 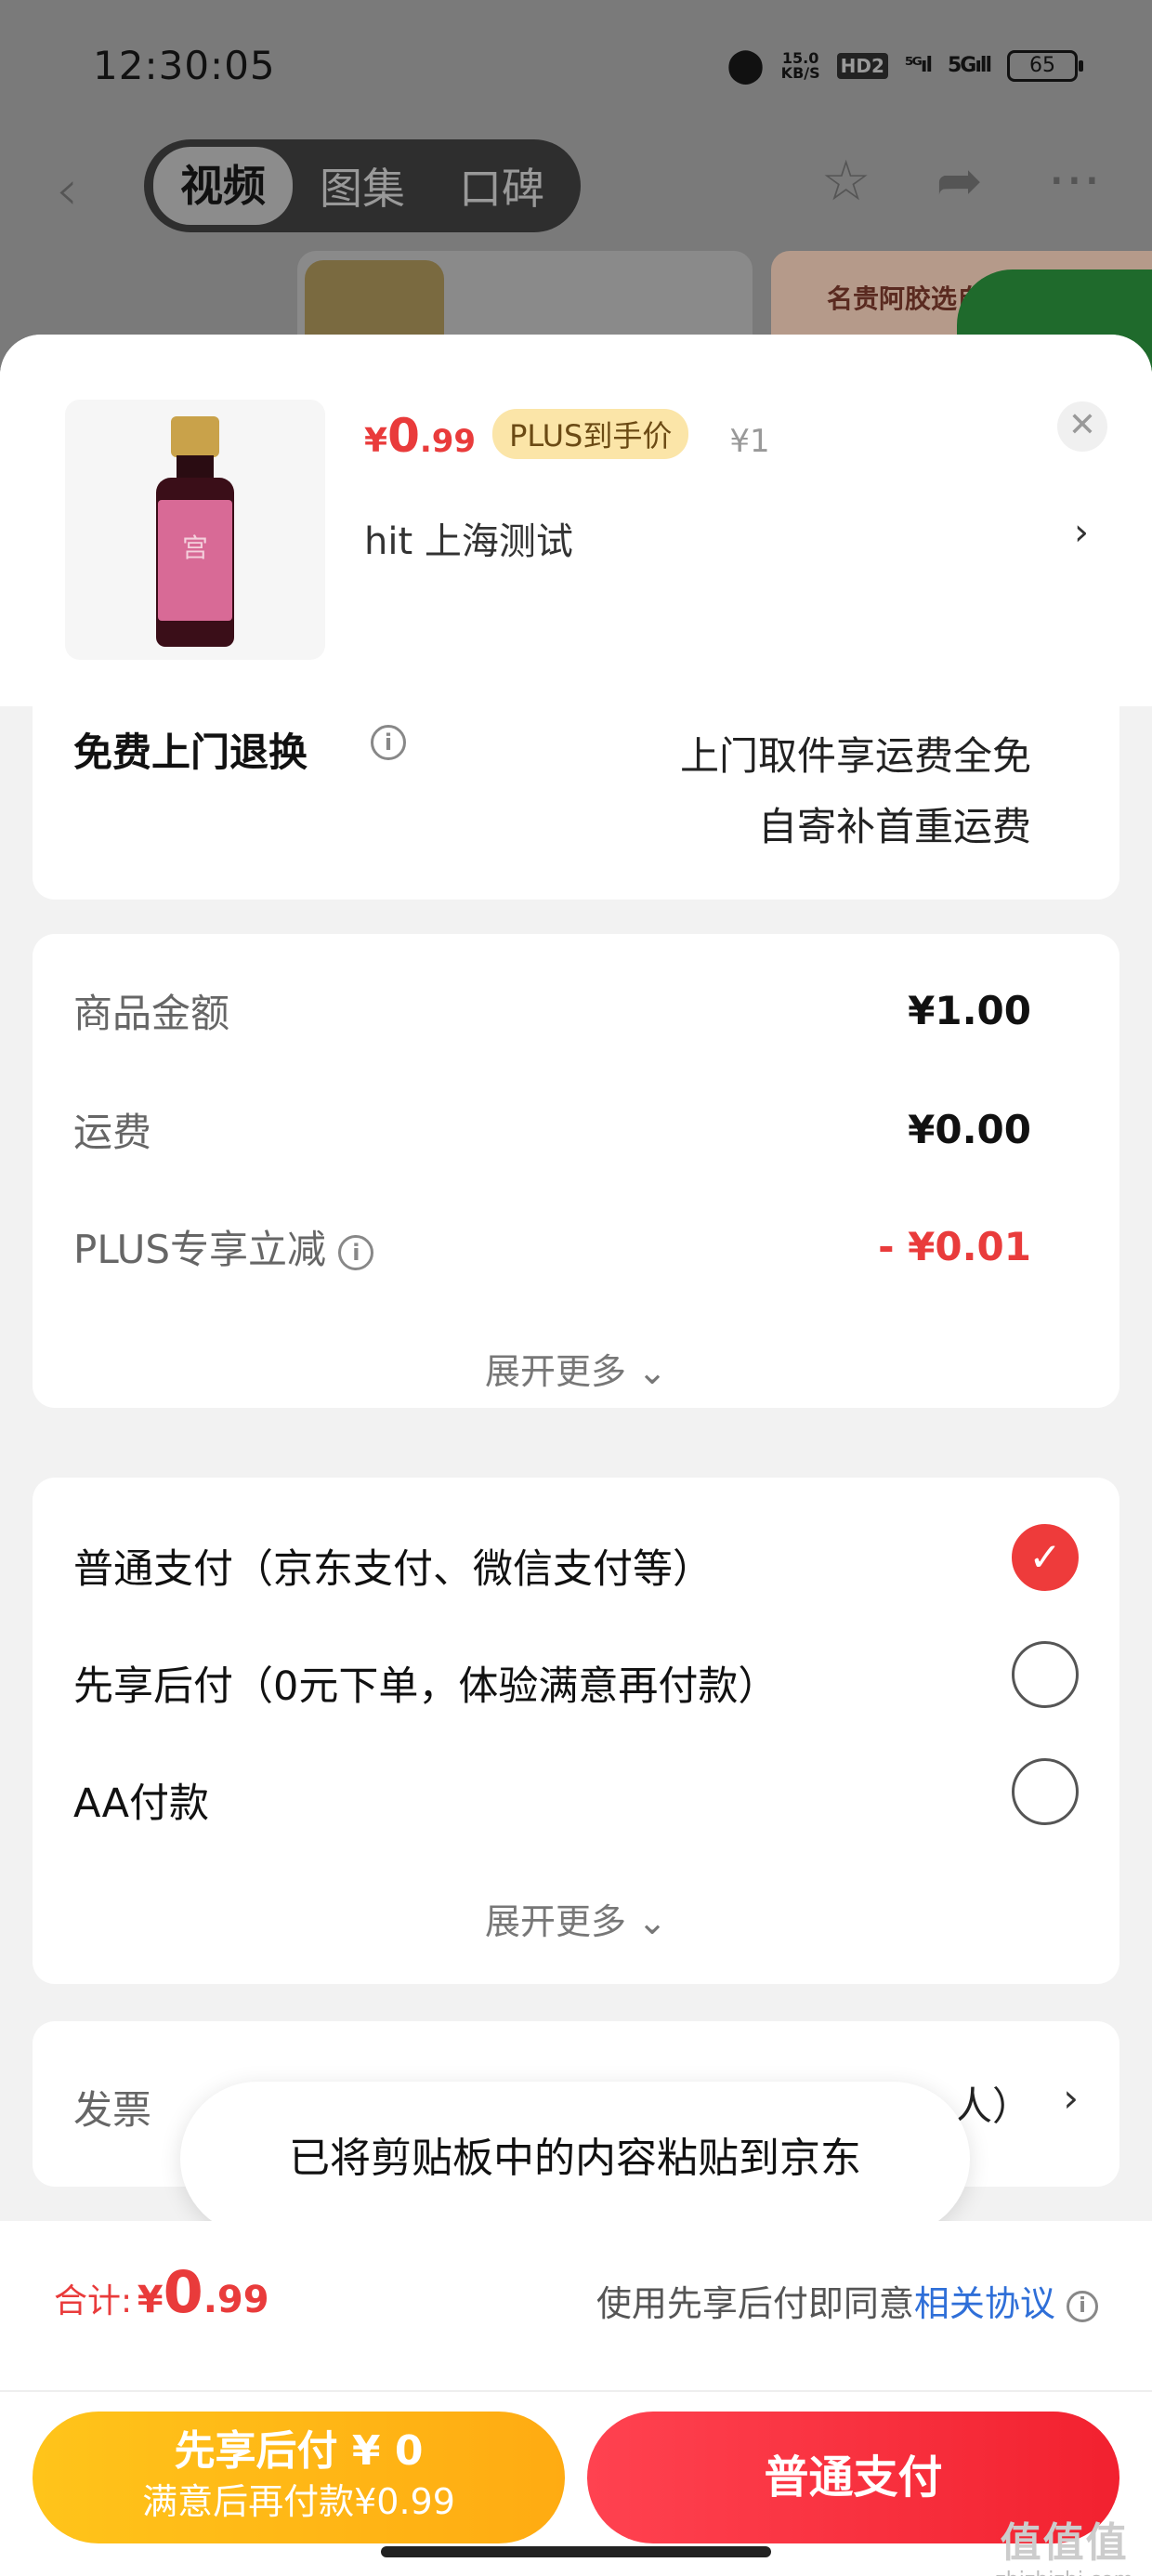 What do you see at coordinates (420, 436) in the screenshot?
I see `product-price: ¥0.99` at bounding box center [420, 436].